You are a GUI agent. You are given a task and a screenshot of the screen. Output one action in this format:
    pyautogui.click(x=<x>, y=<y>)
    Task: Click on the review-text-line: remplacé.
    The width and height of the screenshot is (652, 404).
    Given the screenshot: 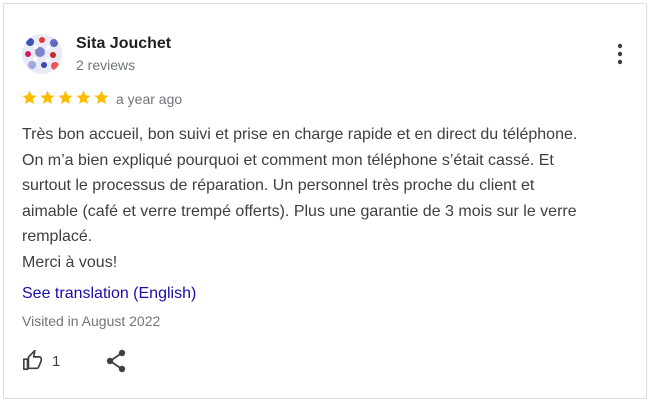 What is the action you would take?
    pyautogui.click(x=57, y=237)
    